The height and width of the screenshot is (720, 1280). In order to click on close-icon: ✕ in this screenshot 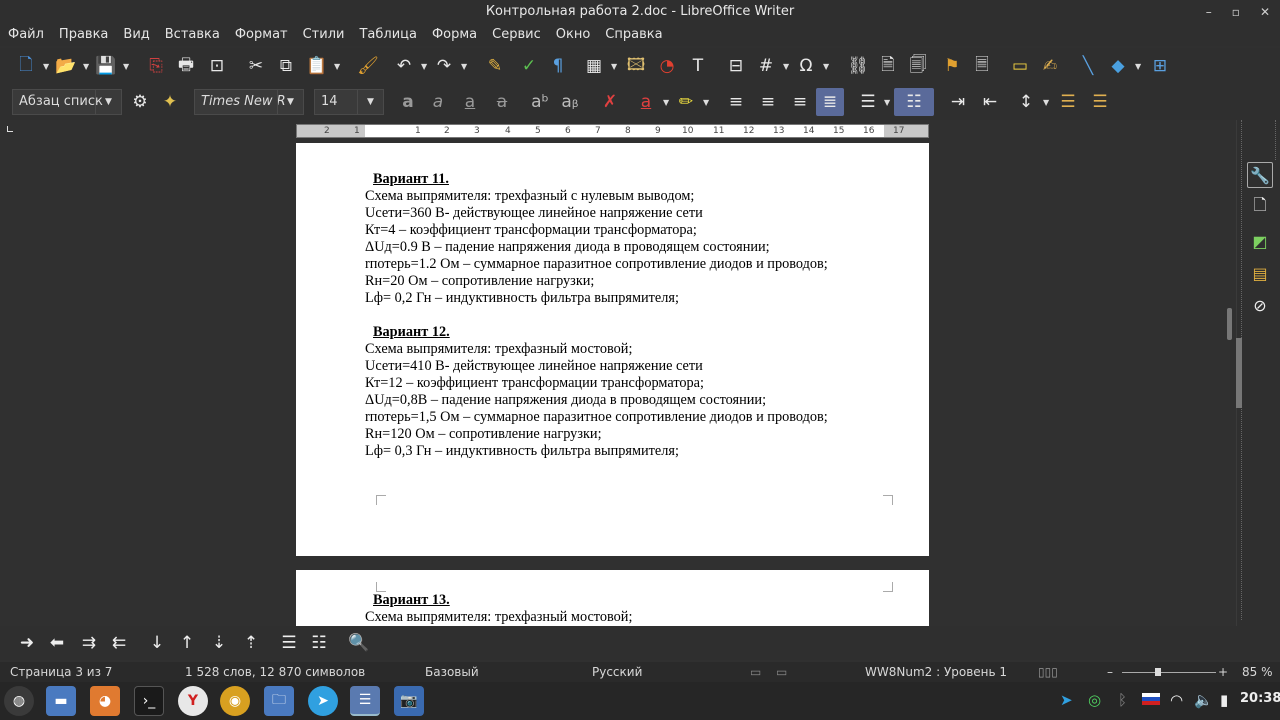, I will do `click(1265, 12)`.